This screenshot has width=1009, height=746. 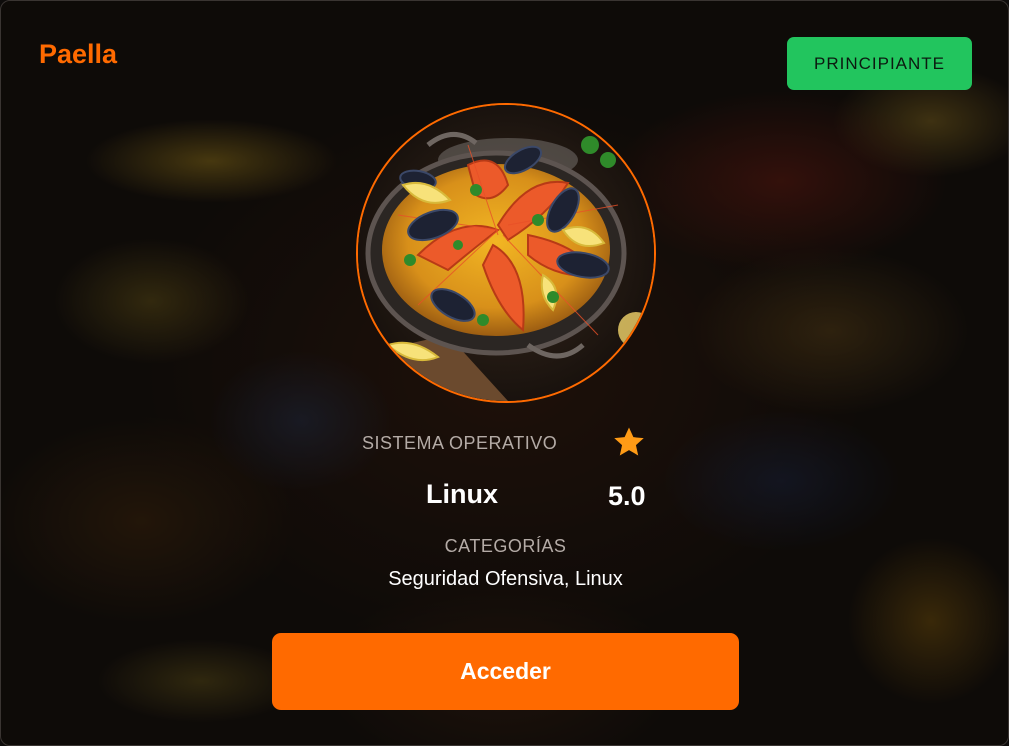 I want to click on categories-label: CATEGORÍAS, so click(x=505, y=546).